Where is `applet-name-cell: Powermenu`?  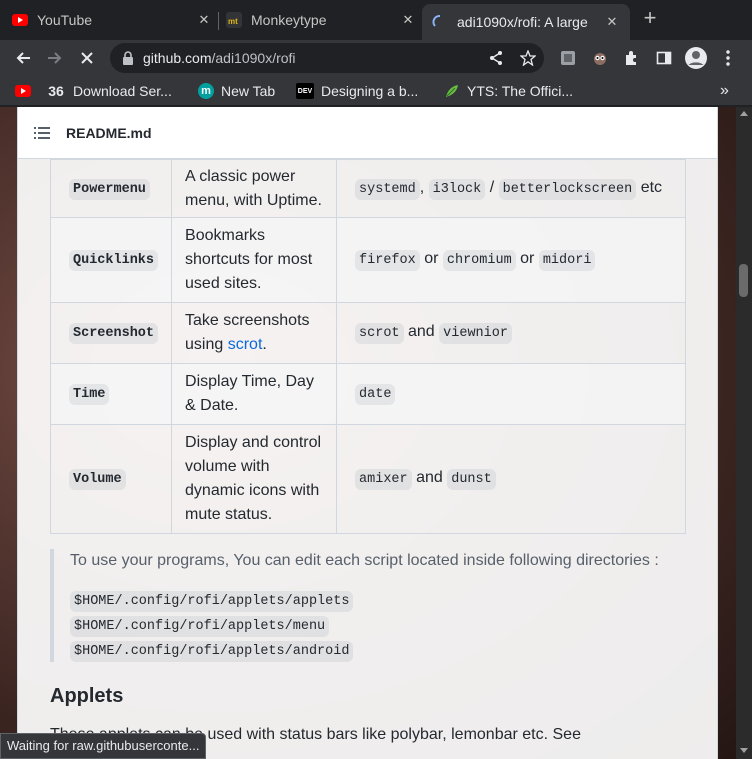
applet-name-cell: Powermenu is located at coordinates (111, 188).